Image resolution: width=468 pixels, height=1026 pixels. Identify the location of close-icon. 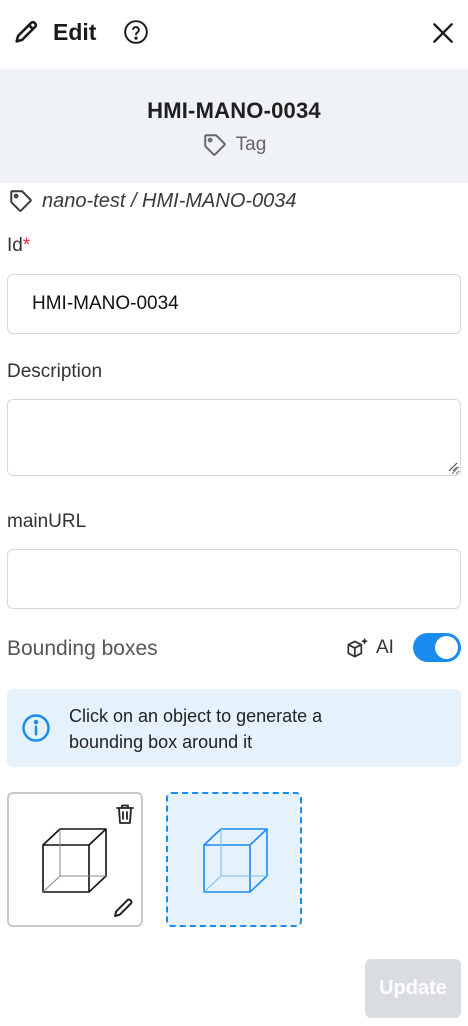
(443, 33).